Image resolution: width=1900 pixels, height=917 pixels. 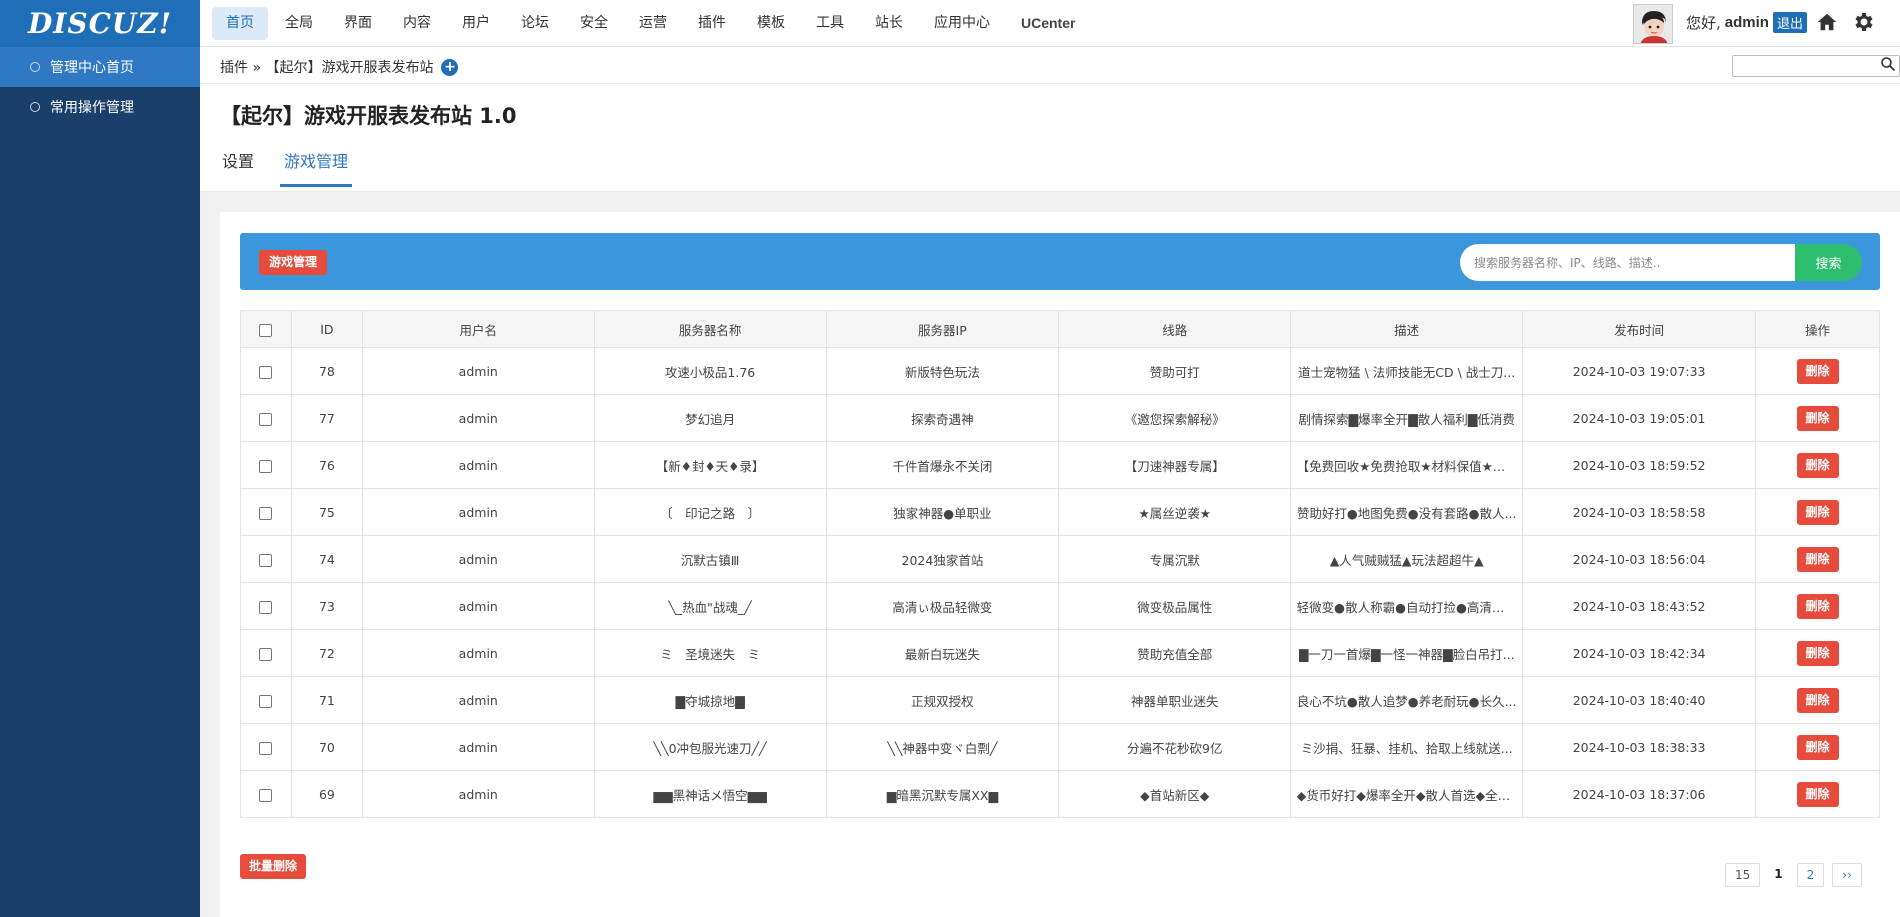 I want to click on desc-cell: 剧情探索▇爆率全开▇散人福利▇低消费, so click(x=1407, y=418).